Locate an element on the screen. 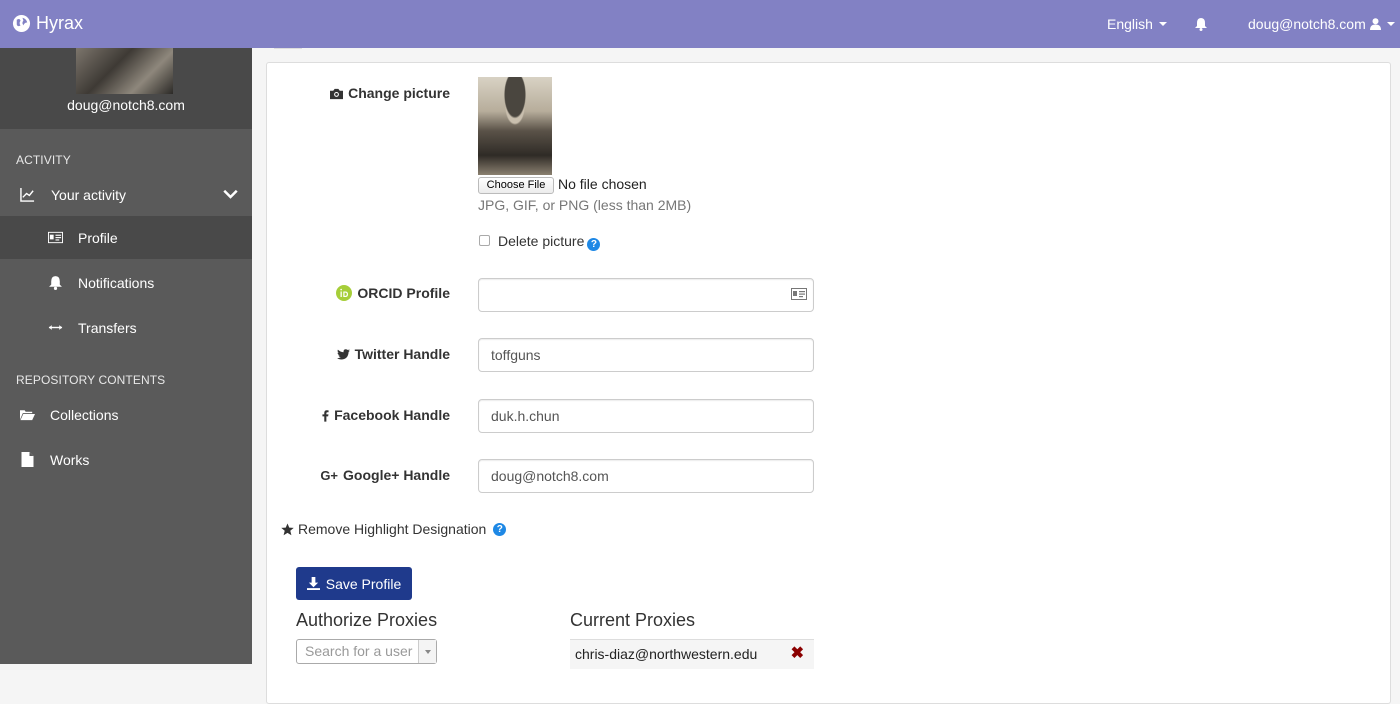  facebook-handle-input: duk.h.chun is located at coordinates (646, 416).